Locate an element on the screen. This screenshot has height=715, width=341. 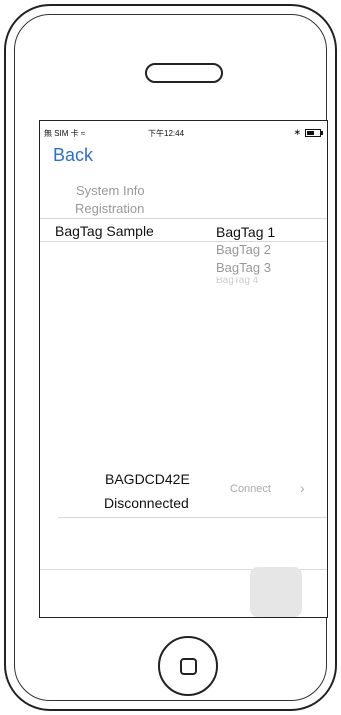
back-button: Back is located at coordinates (73, 155).